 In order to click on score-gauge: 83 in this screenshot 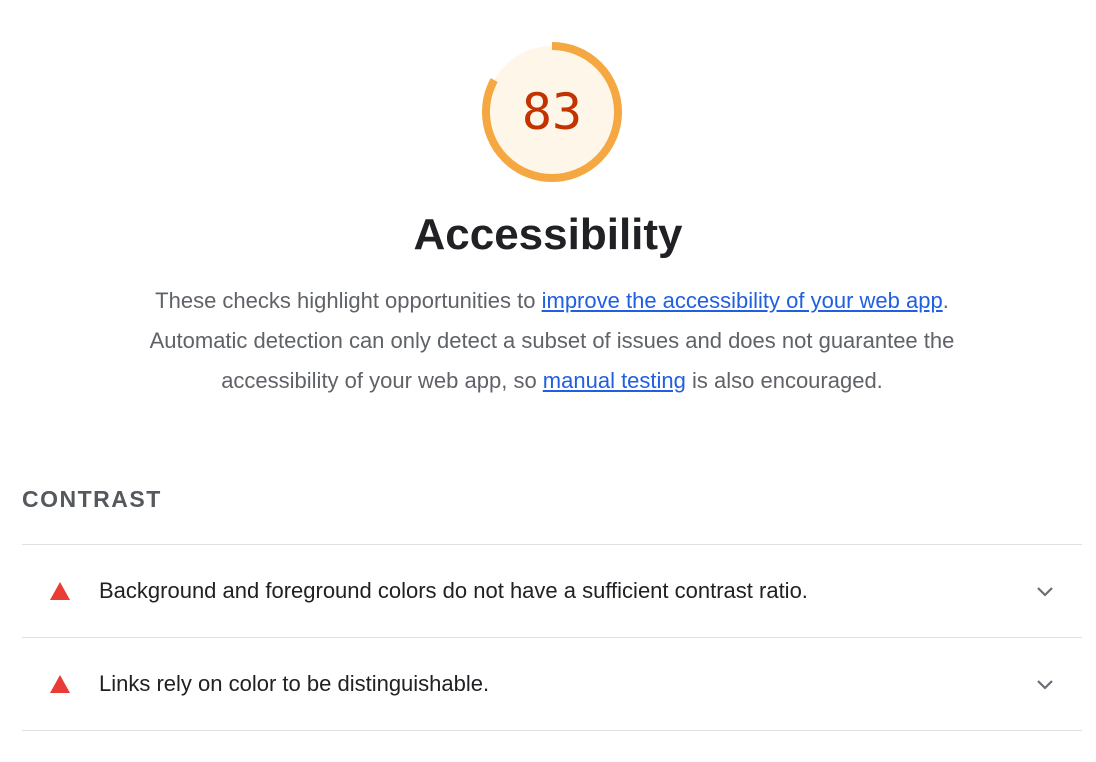, I will do `click(552, 112)`.